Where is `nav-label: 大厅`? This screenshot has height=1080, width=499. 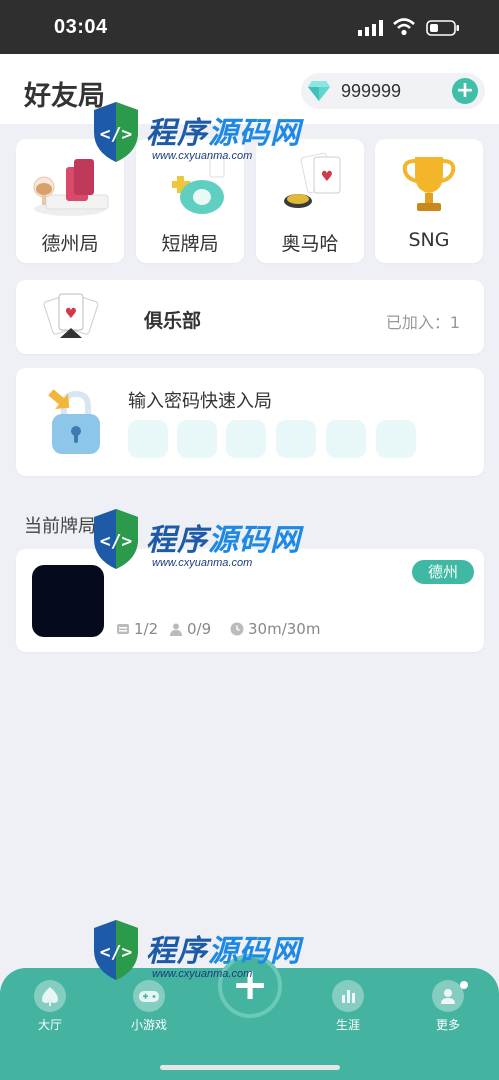
nav-label: 大厅 is located at coordinates (49, 1025).